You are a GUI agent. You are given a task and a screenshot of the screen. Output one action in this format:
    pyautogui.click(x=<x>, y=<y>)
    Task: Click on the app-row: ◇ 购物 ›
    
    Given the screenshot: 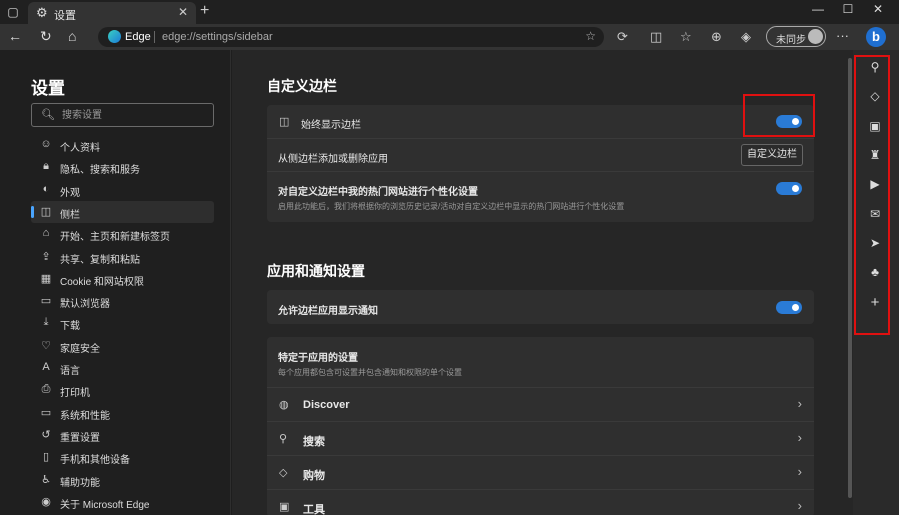 What is the action you would take?
    pyautogui.click(x=540, y=472)
    